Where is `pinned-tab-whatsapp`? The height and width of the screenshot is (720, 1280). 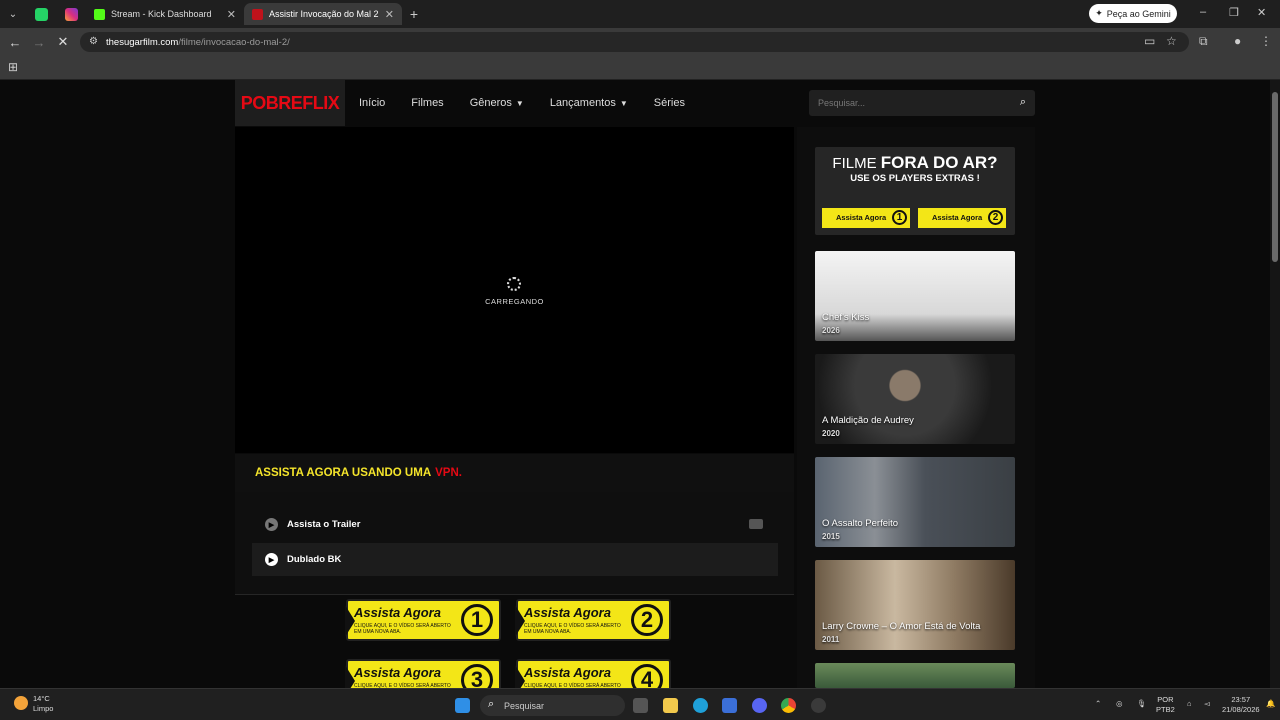 pinned-tab-whatsapp is located at coordinates (41, 14).